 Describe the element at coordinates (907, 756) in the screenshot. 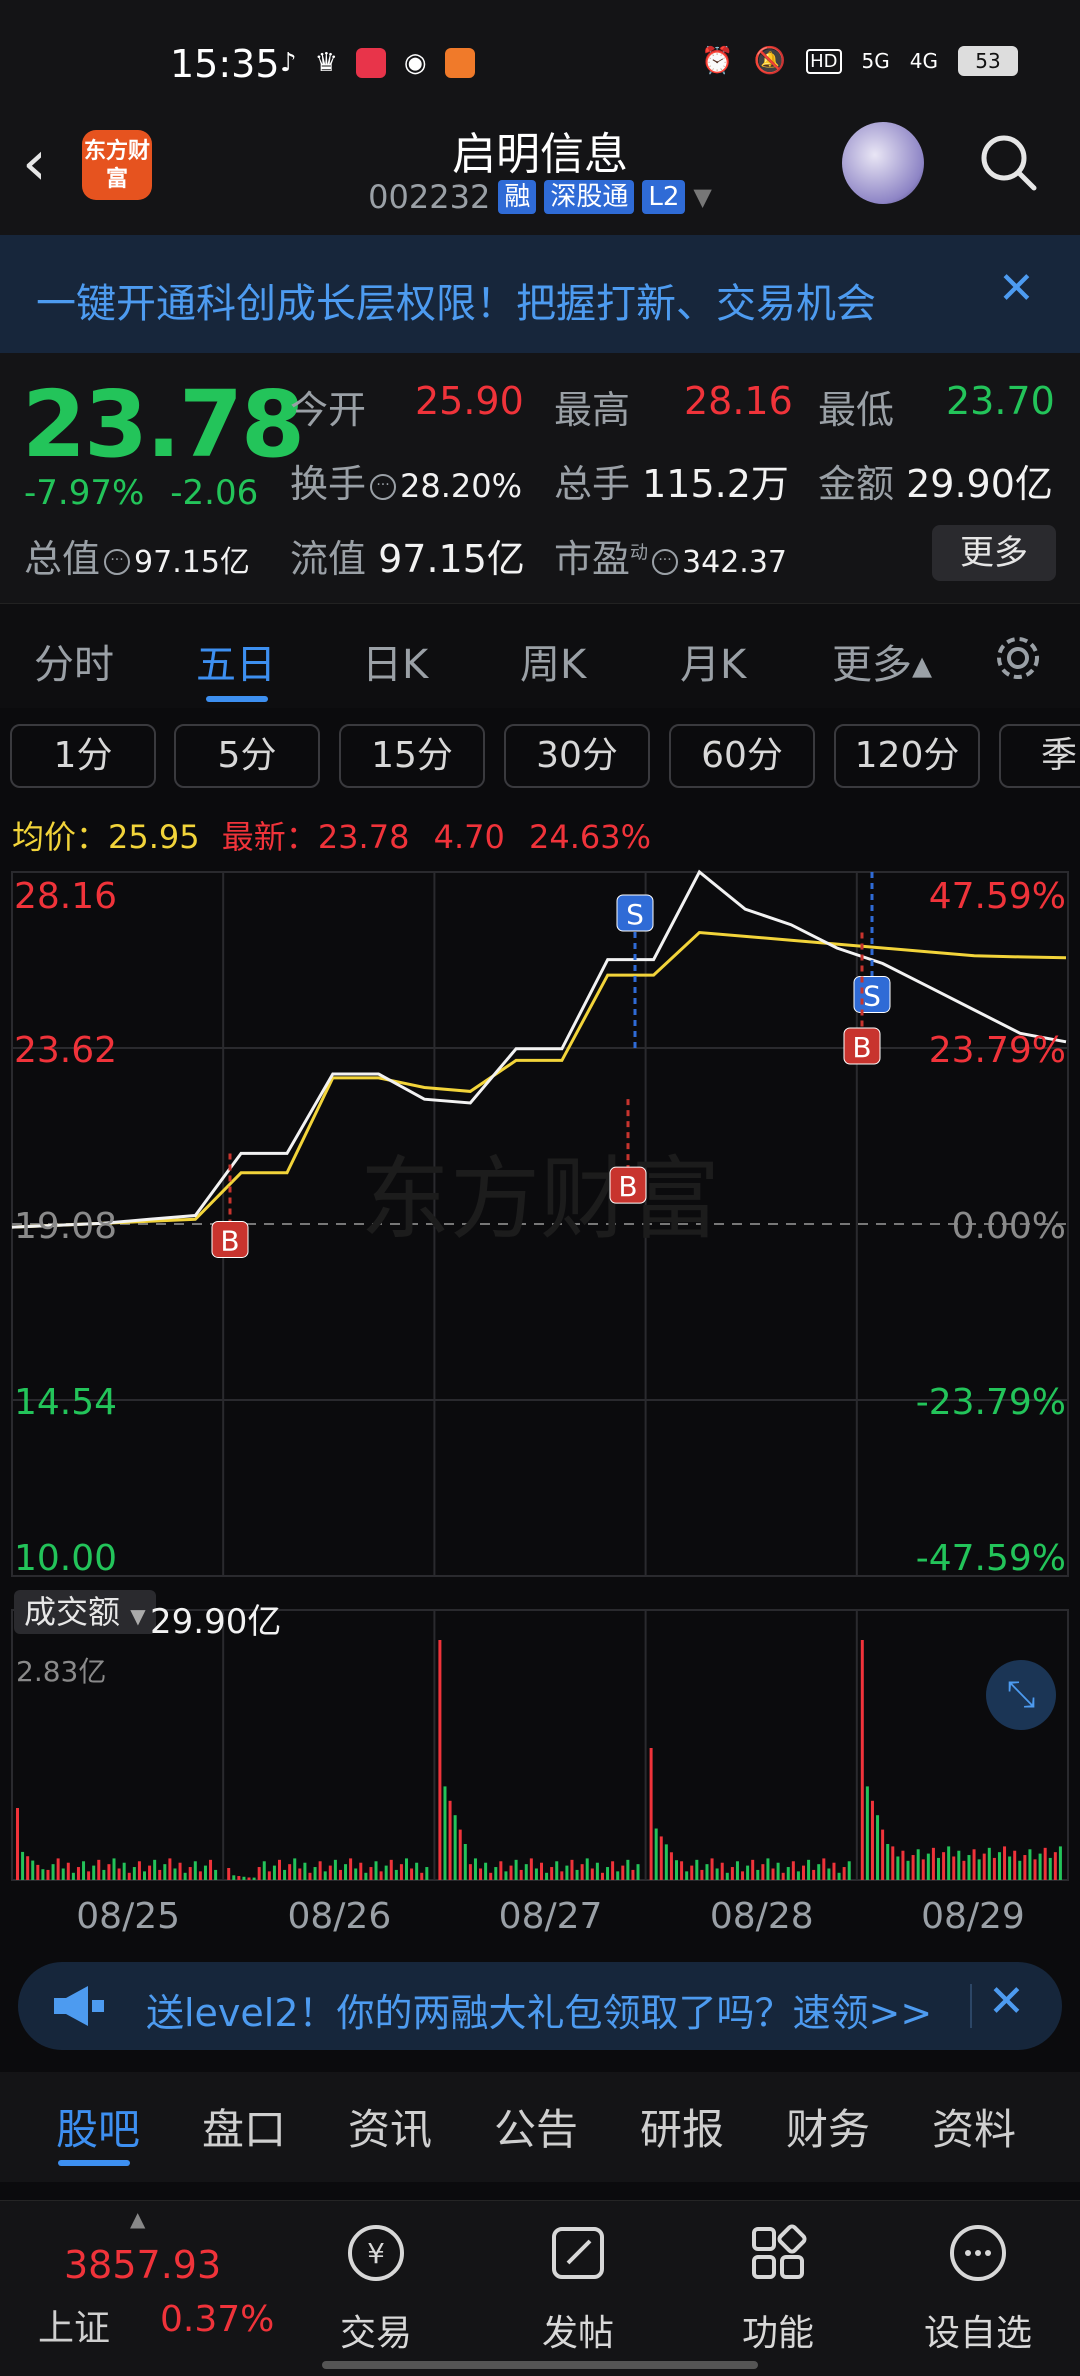

I see `period-120min: 120分` at that location.